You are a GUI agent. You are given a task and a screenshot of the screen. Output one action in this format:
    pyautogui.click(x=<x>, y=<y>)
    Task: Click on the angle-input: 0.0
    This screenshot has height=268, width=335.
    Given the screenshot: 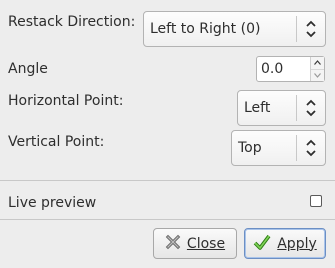 What is the action you would take?
    pyautogui.click(x=283, y=69)
    